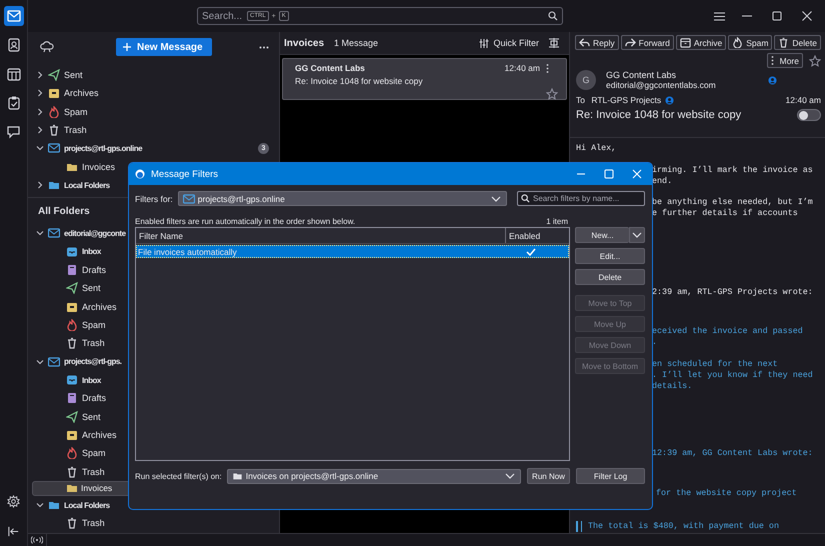  Describe the element at coordinates (726, 493) in the screenshot. I see `body-text-line: for the website copy project` at that location.